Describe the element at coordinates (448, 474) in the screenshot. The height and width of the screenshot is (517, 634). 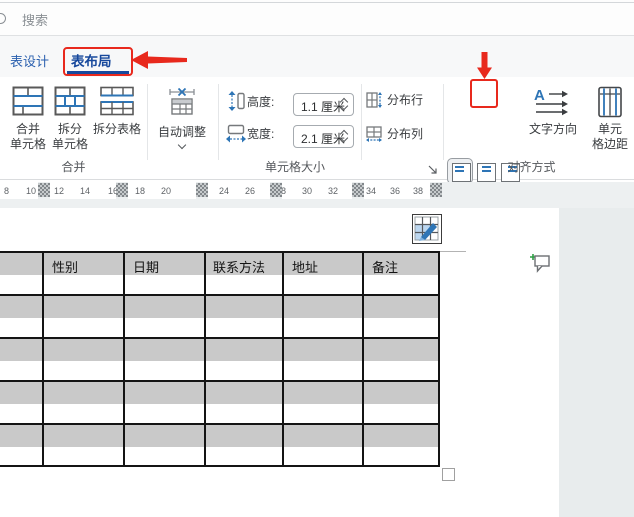
I see `table-resize-handle` at that location.